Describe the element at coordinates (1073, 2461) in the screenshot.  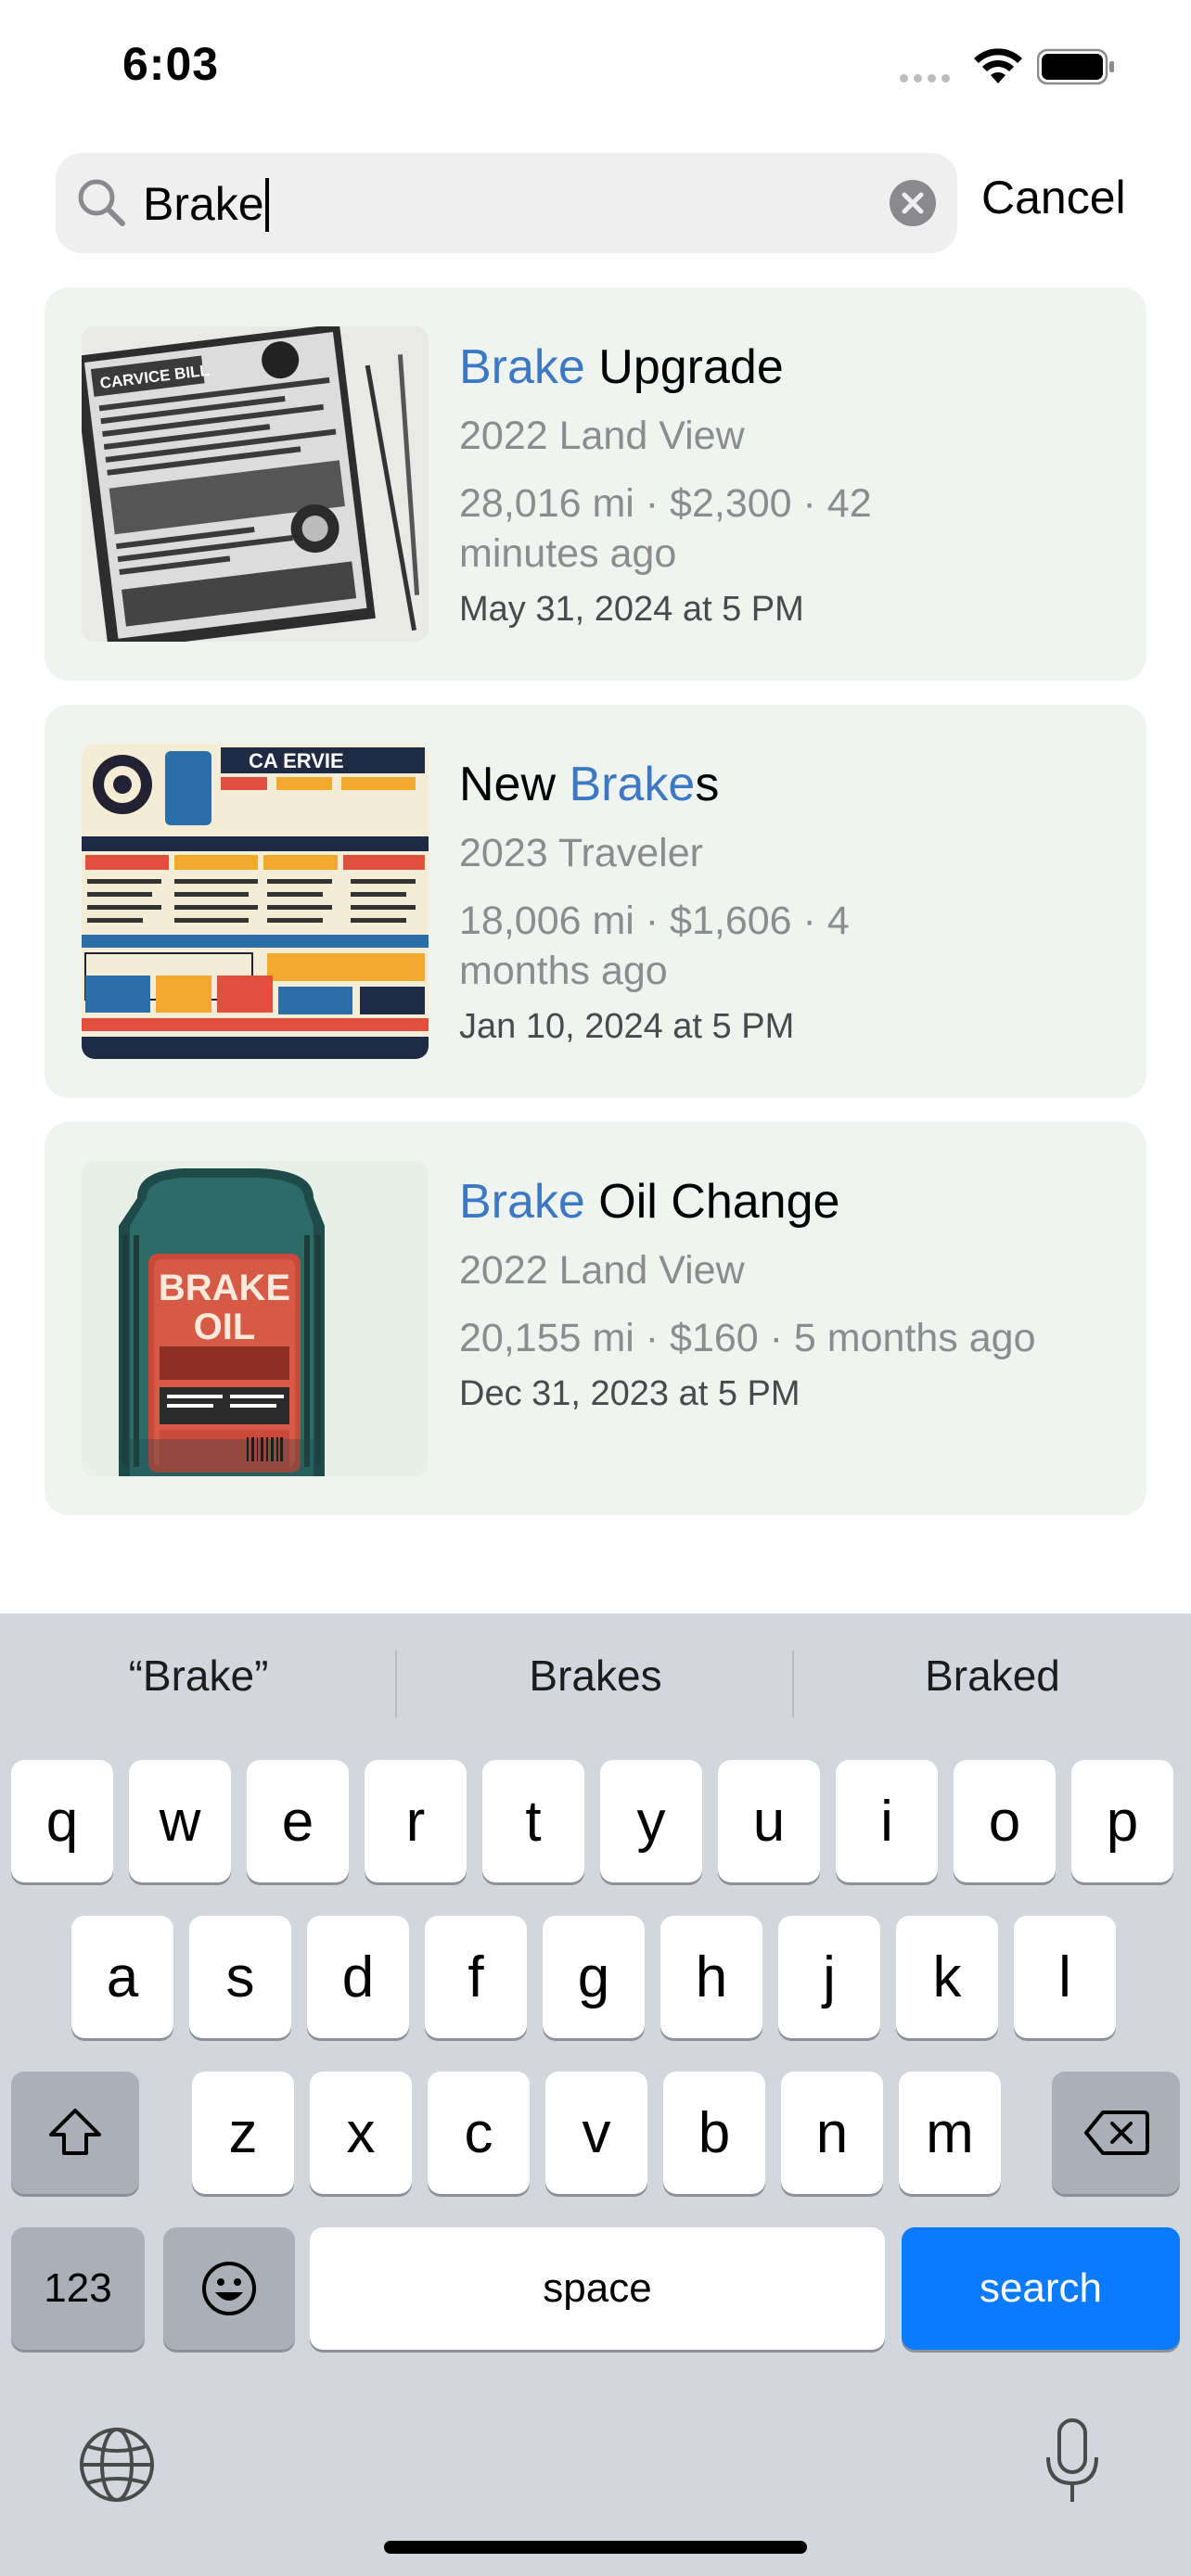
I see `microphone-icon` at that location.